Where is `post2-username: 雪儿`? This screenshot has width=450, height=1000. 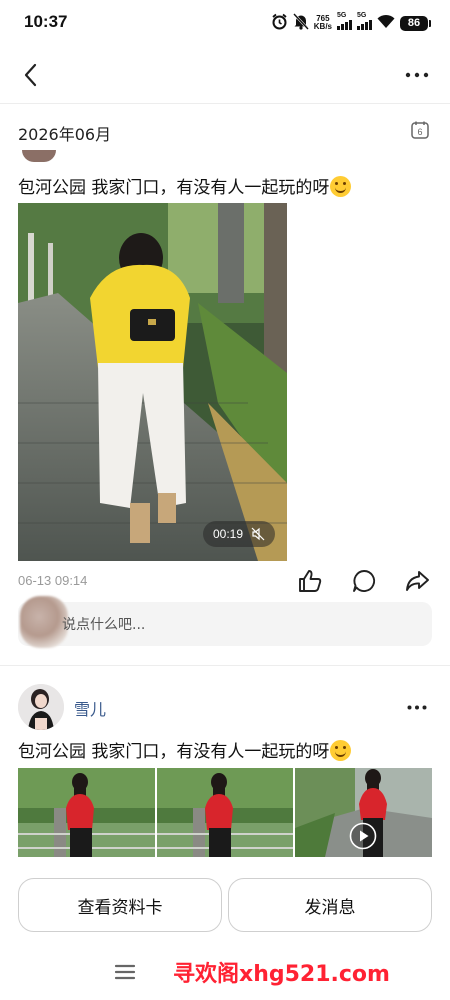
post2-username: 雪儿 is located at coordinates (90, 708).